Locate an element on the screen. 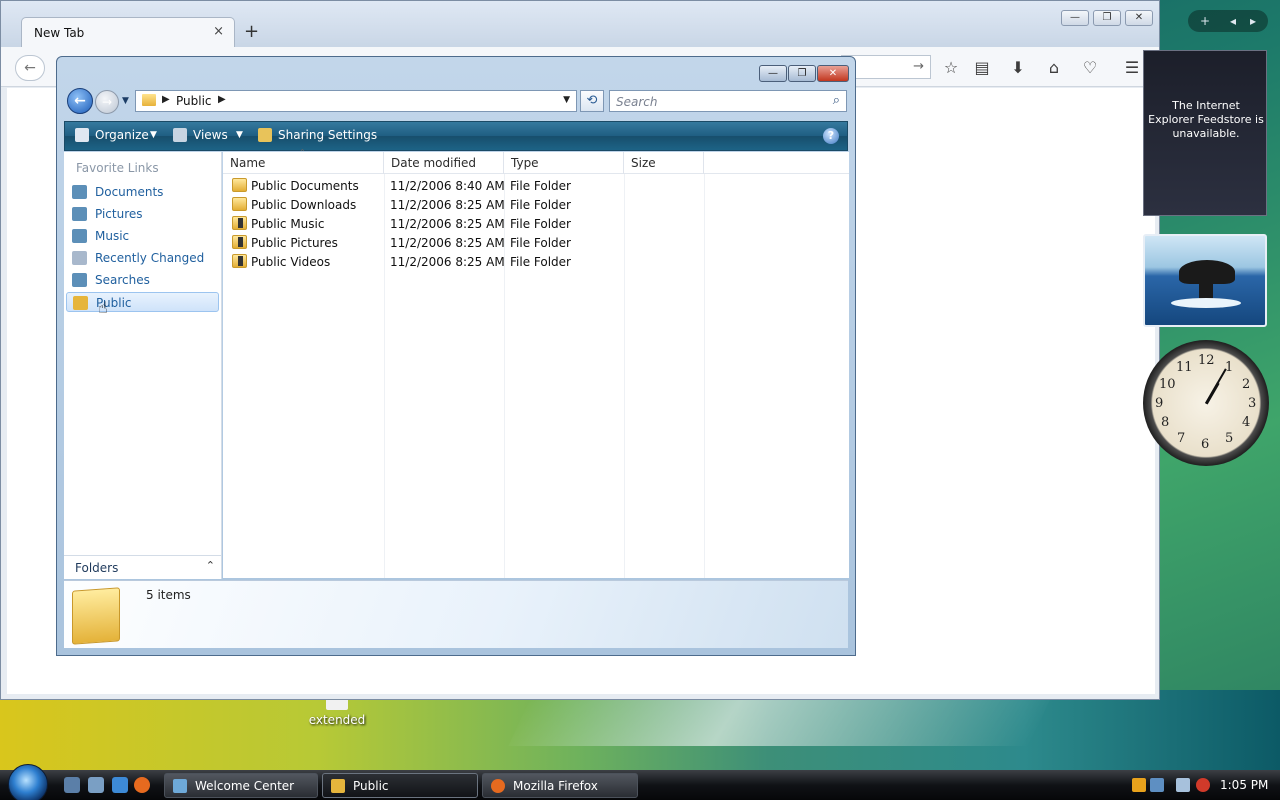 The width and height of the screenshot is (1280, 800). nav-item-pictures: Pictures is located at coordinates (142, 214).